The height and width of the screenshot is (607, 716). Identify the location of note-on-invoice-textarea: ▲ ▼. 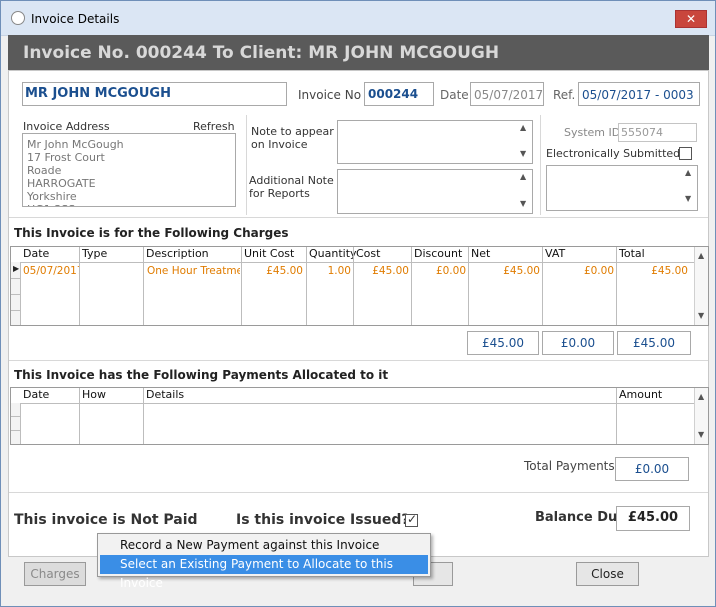
(435, 142).